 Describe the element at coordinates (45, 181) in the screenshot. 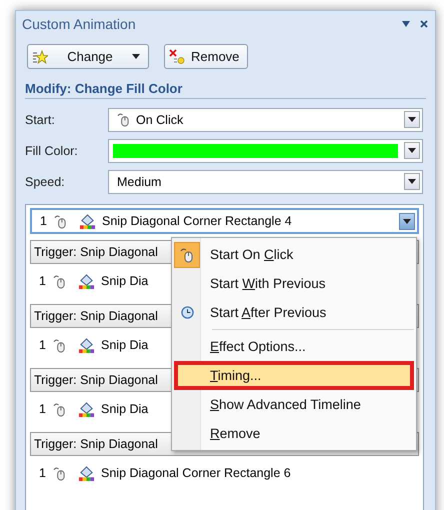

I see `field-label: Speed:` at that location.